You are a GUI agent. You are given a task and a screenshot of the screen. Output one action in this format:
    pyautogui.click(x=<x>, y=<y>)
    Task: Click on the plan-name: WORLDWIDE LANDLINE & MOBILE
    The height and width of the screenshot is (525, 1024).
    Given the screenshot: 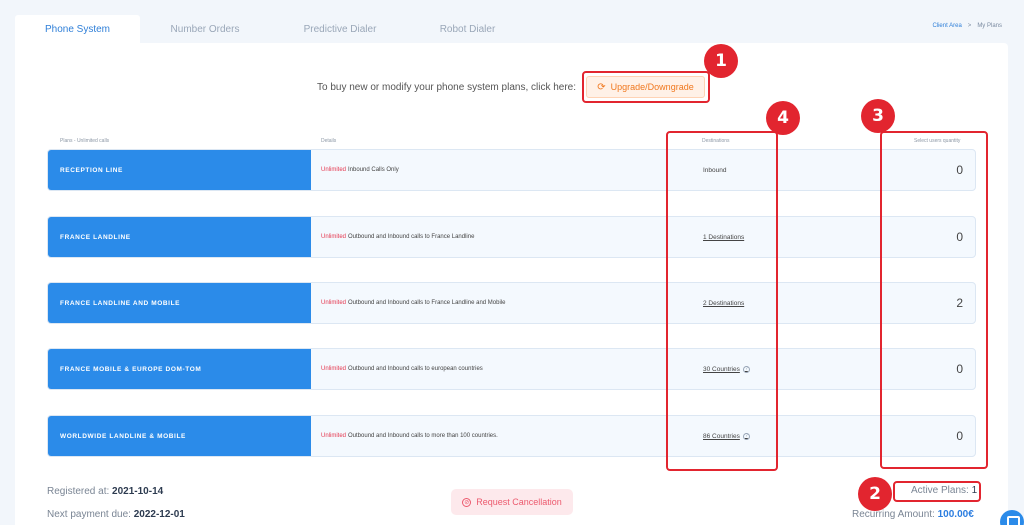 What is the action you would take?
    pyautogui.click(x=179, y=436)
    